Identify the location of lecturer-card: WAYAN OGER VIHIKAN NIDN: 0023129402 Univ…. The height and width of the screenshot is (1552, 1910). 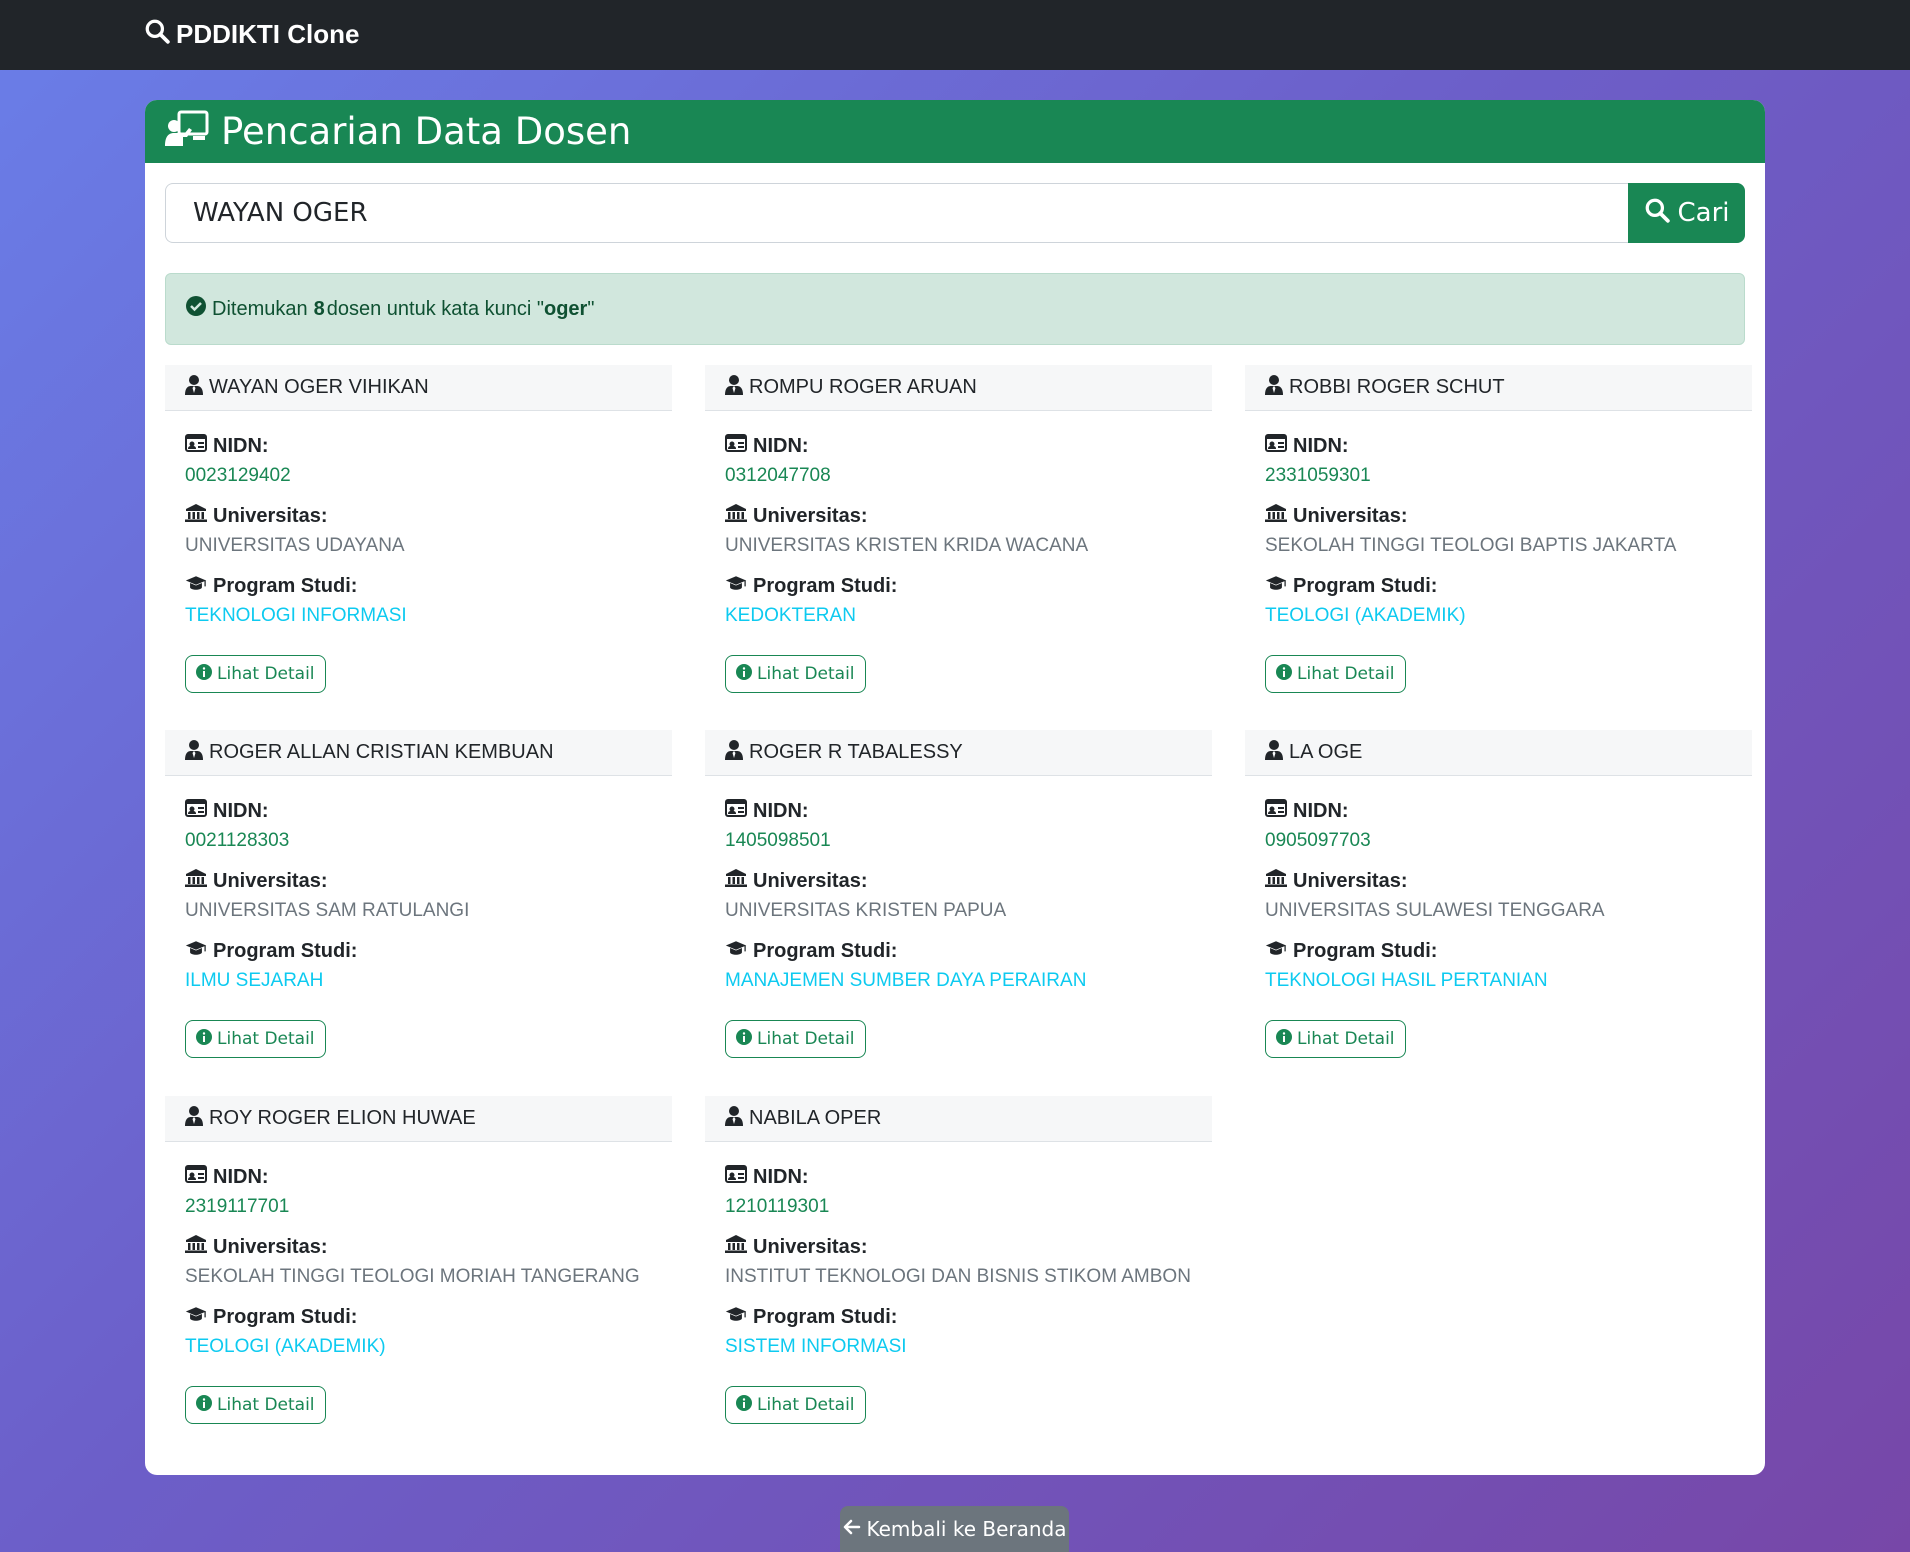
(418, 529).